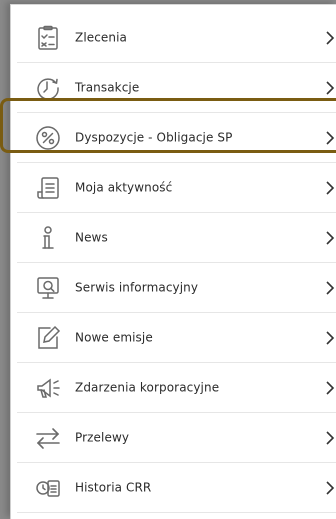  I want to click on menu-item-label: Moja aktywność, so click(124, 187).